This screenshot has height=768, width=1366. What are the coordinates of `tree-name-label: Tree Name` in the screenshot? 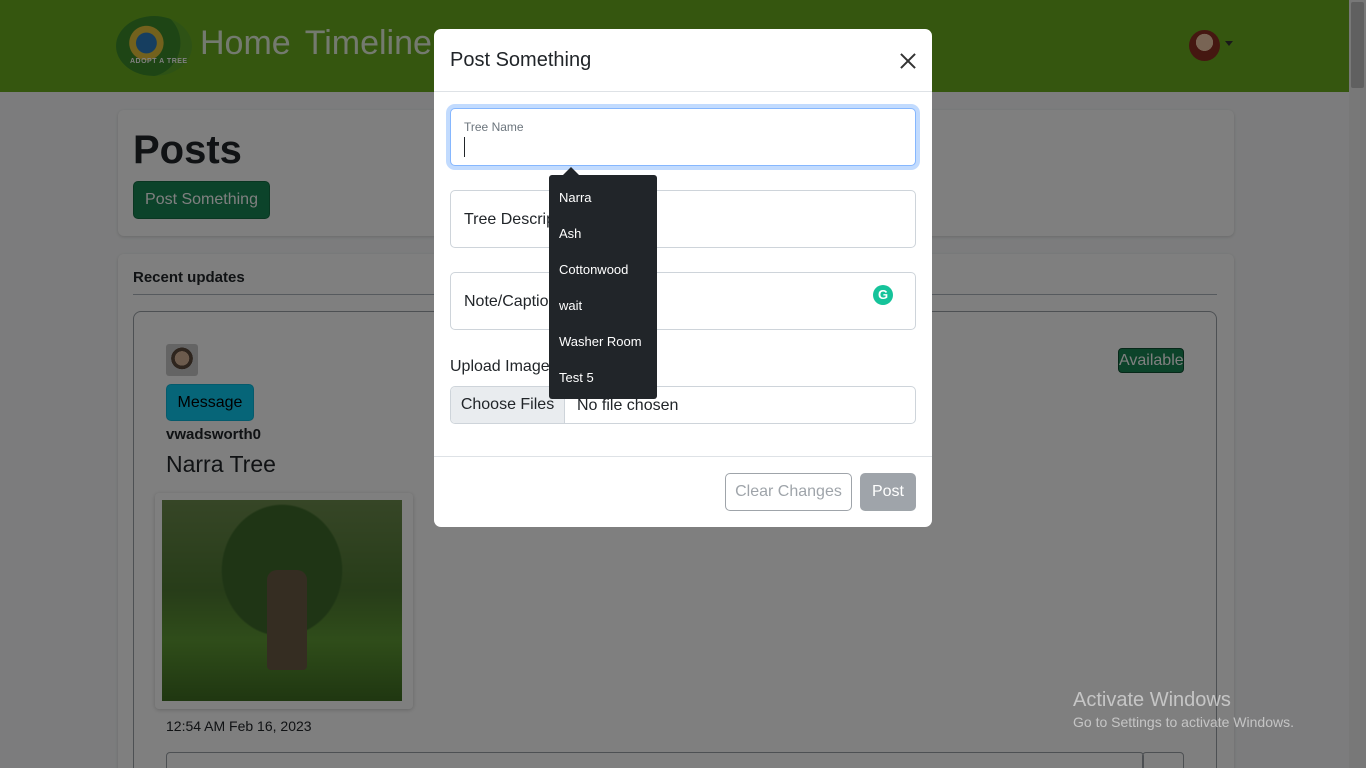 It's located at (494, 127).